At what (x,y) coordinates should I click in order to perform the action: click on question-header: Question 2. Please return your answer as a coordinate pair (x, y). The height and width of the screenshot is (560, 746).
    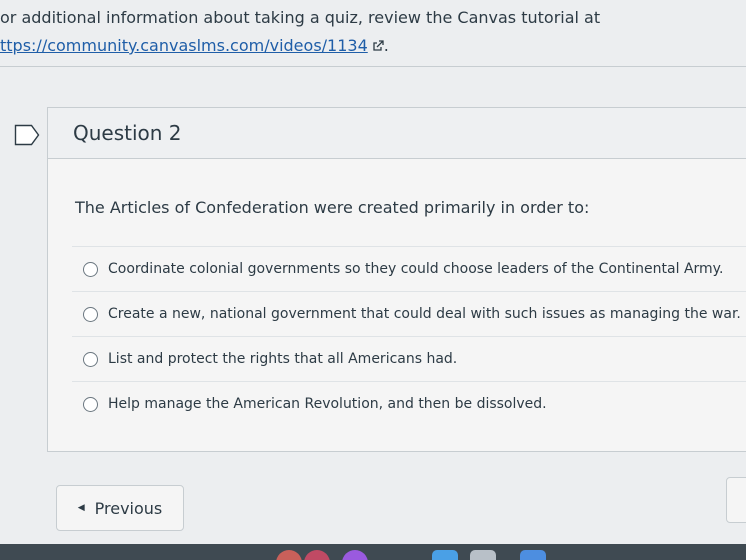
    Looking at the image, I should click on (397, 133).